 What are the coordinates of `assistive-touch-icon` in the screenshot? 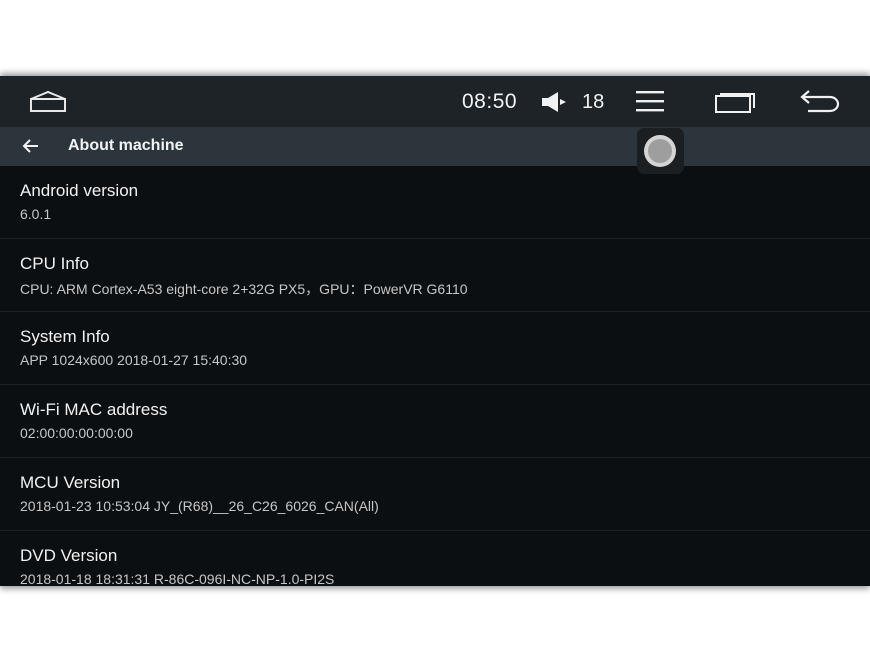 It's located at (660, 151).